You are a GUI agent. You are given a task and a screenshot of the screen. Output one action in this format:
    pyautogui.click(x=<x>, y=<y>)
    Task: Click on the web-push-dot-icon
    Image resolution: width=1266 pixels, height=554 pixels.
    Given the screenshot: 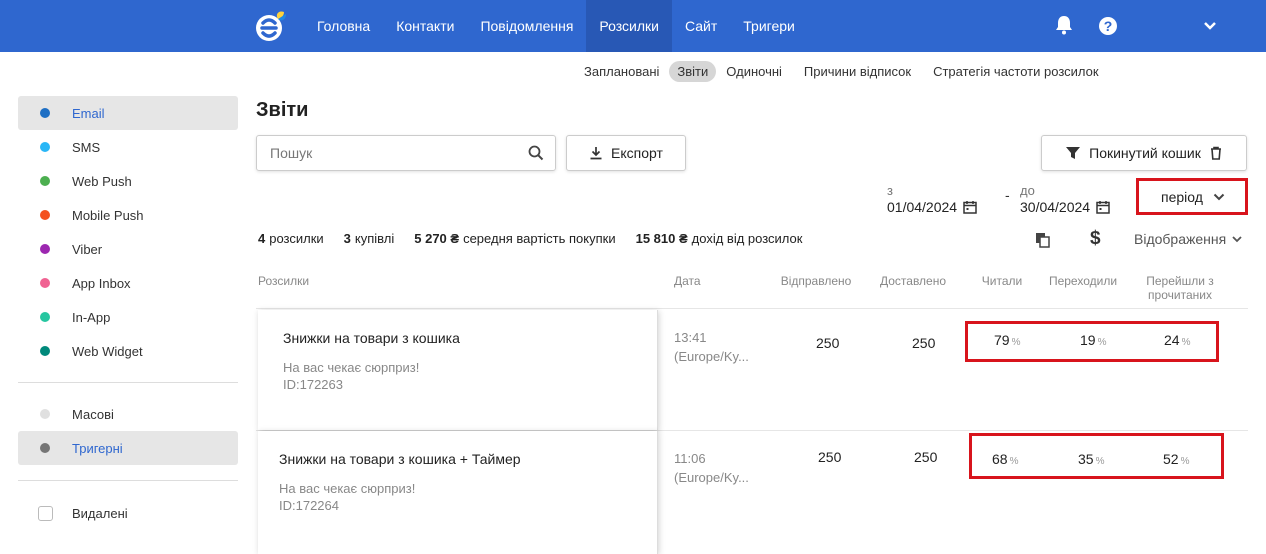 What is the action you would take?
    pyautogui.click(x=45, y=181)
    